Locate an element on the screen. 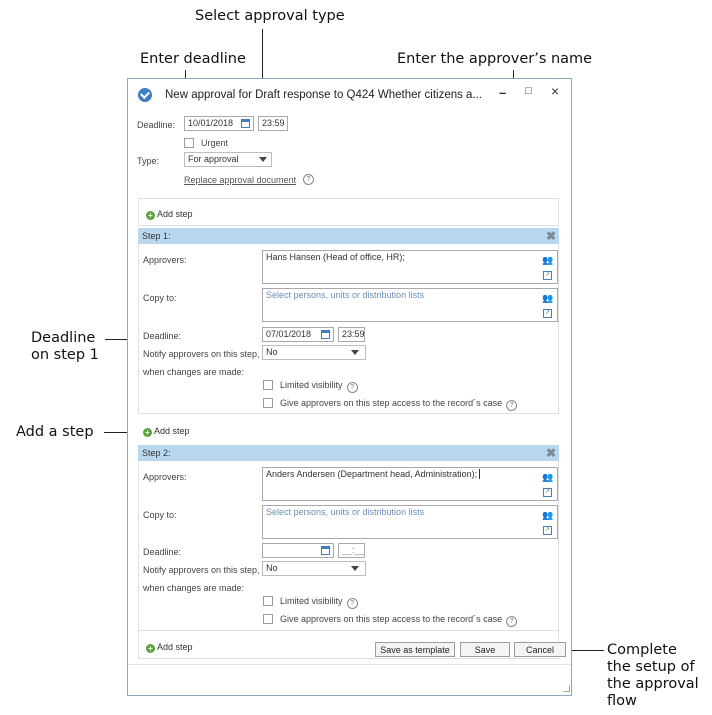 The image size is (712, 715). deadline-label: Deadline: is located at coordinates (156, 125).